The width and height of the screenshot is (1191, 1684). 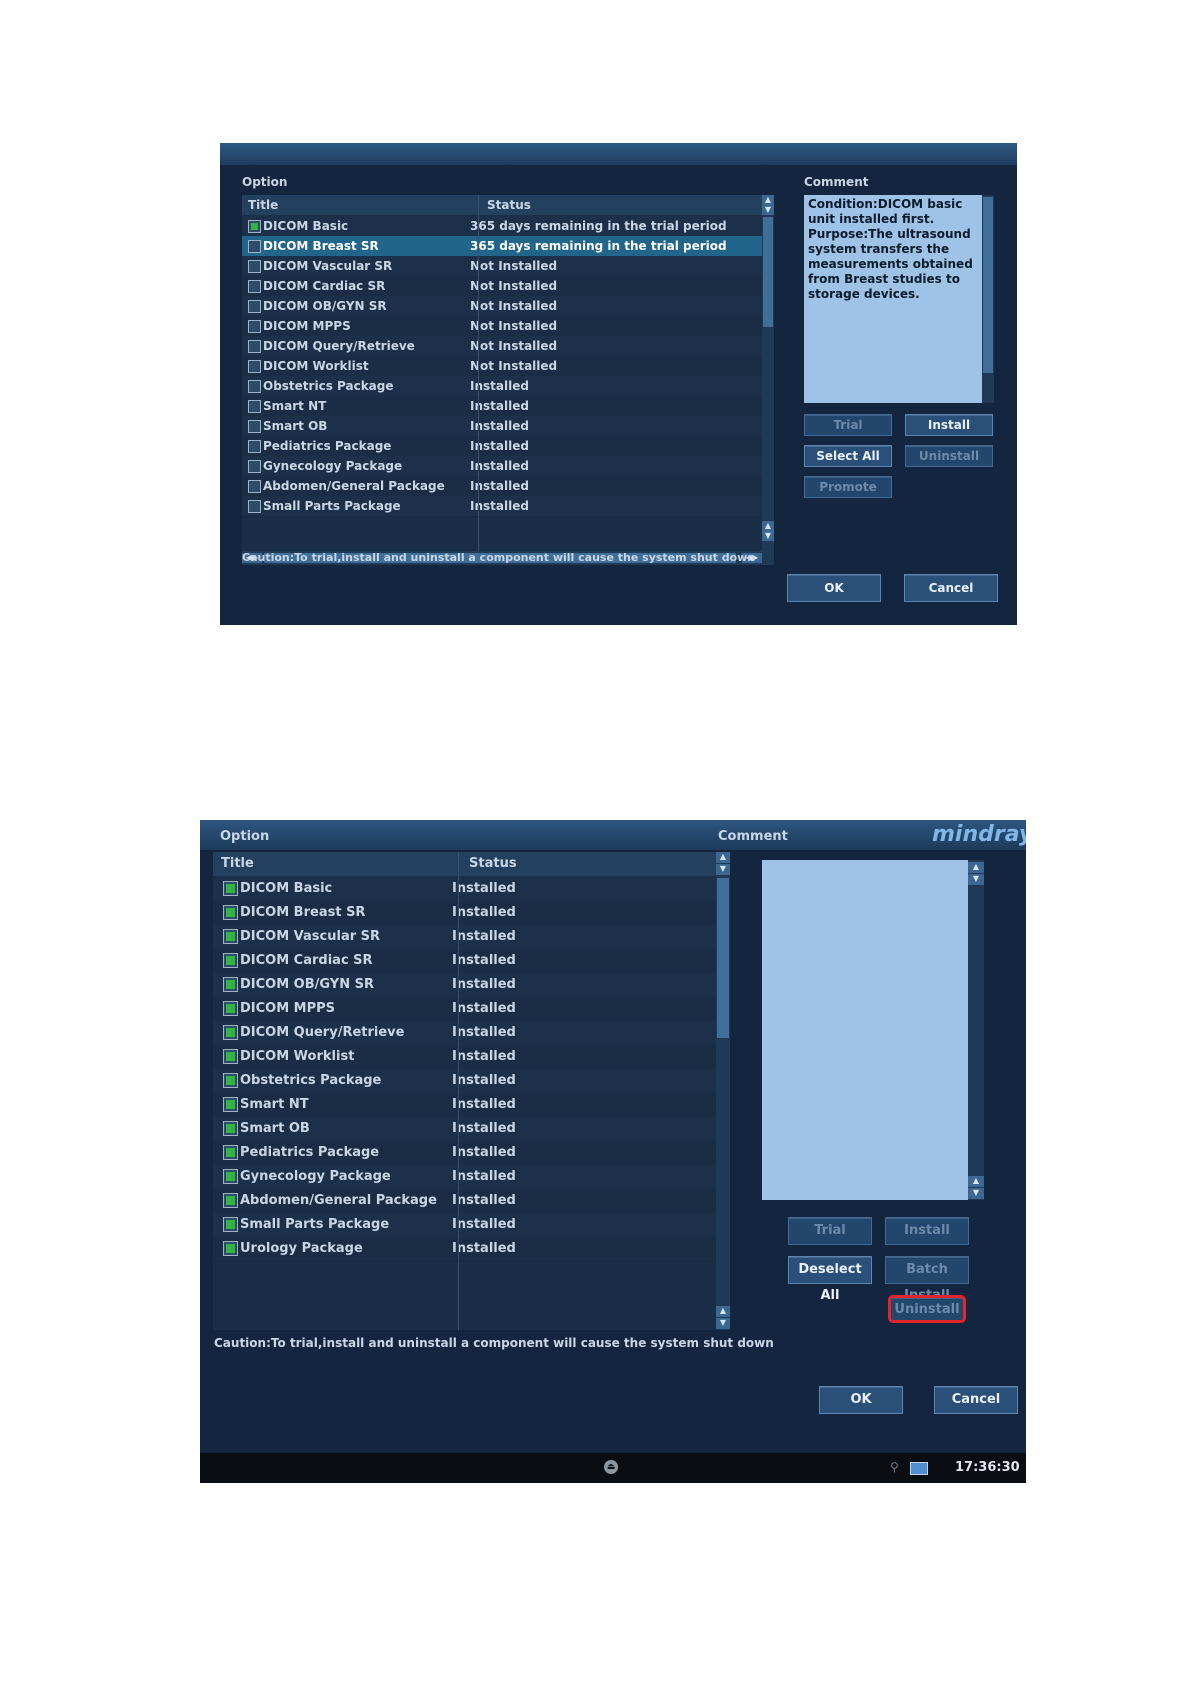 What do you see at coordinates (464, 961) in the screenshot?
I see `table-row: DICOM Cardiac SR Installed` at bounding box center [464, 961].